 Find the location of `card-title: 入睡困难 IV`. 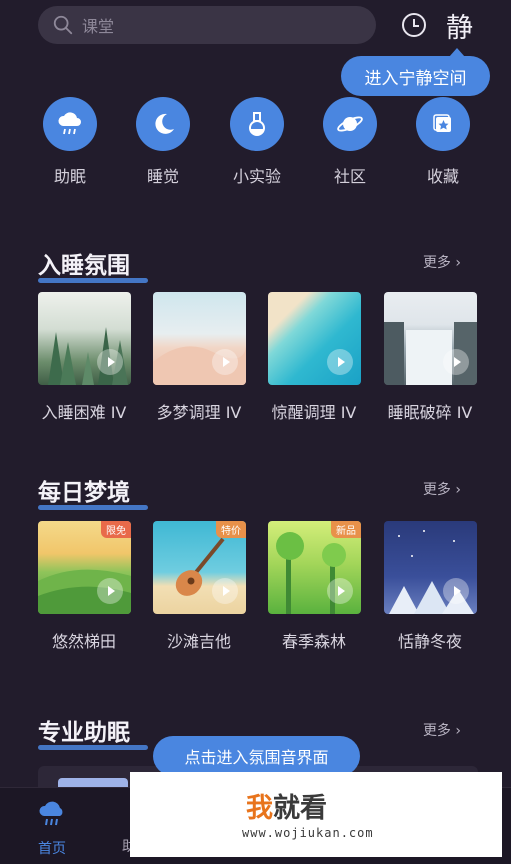

card-title: 入睡困难 IV is located at coordinates (84, 412).